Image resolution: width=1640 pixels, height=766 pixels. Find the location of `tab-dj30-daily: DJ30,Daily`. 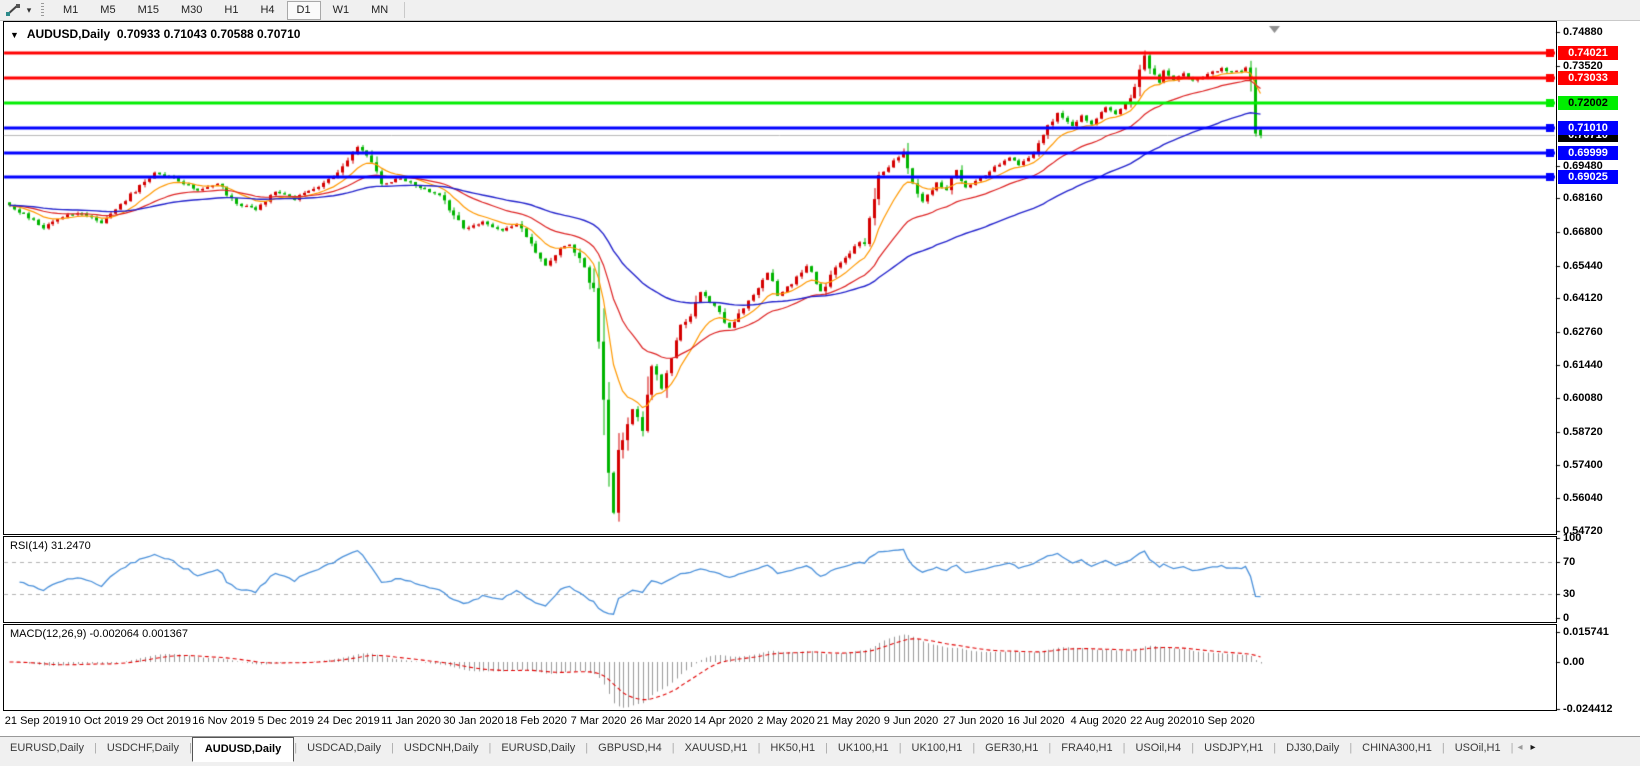

tab-dj30-daily: DJ30,Daily is located at coordinates (1312, 747).